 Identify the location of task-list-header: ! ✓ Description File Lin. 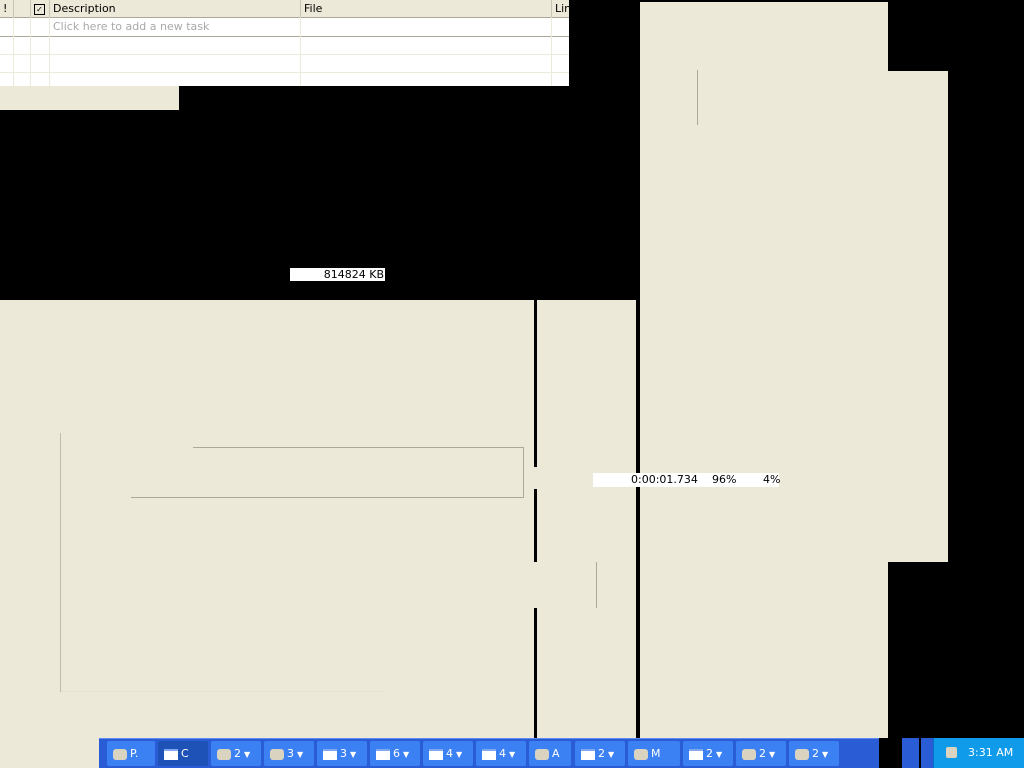
(284, 9).